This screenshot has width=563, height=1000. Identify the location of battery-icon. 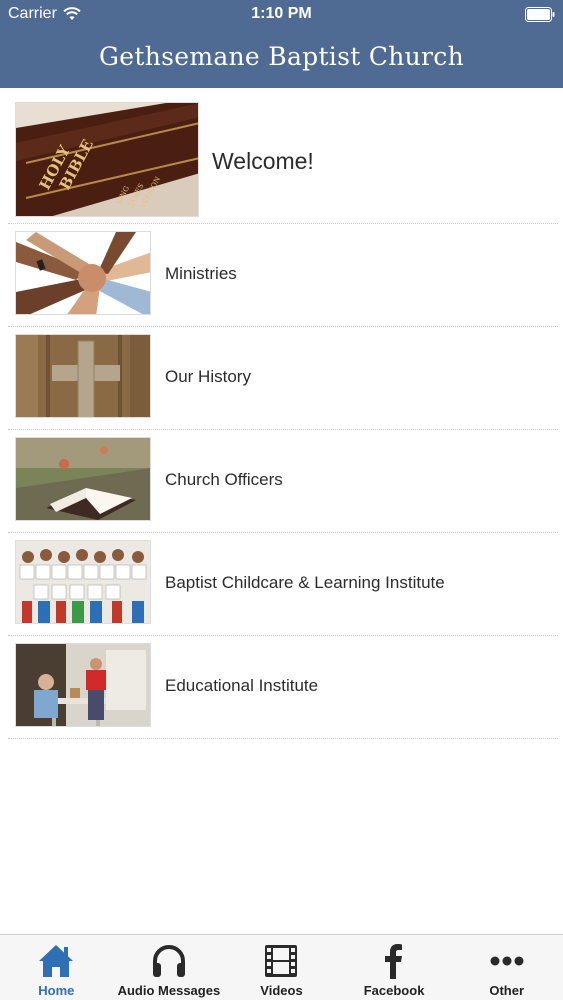
(540, 14).